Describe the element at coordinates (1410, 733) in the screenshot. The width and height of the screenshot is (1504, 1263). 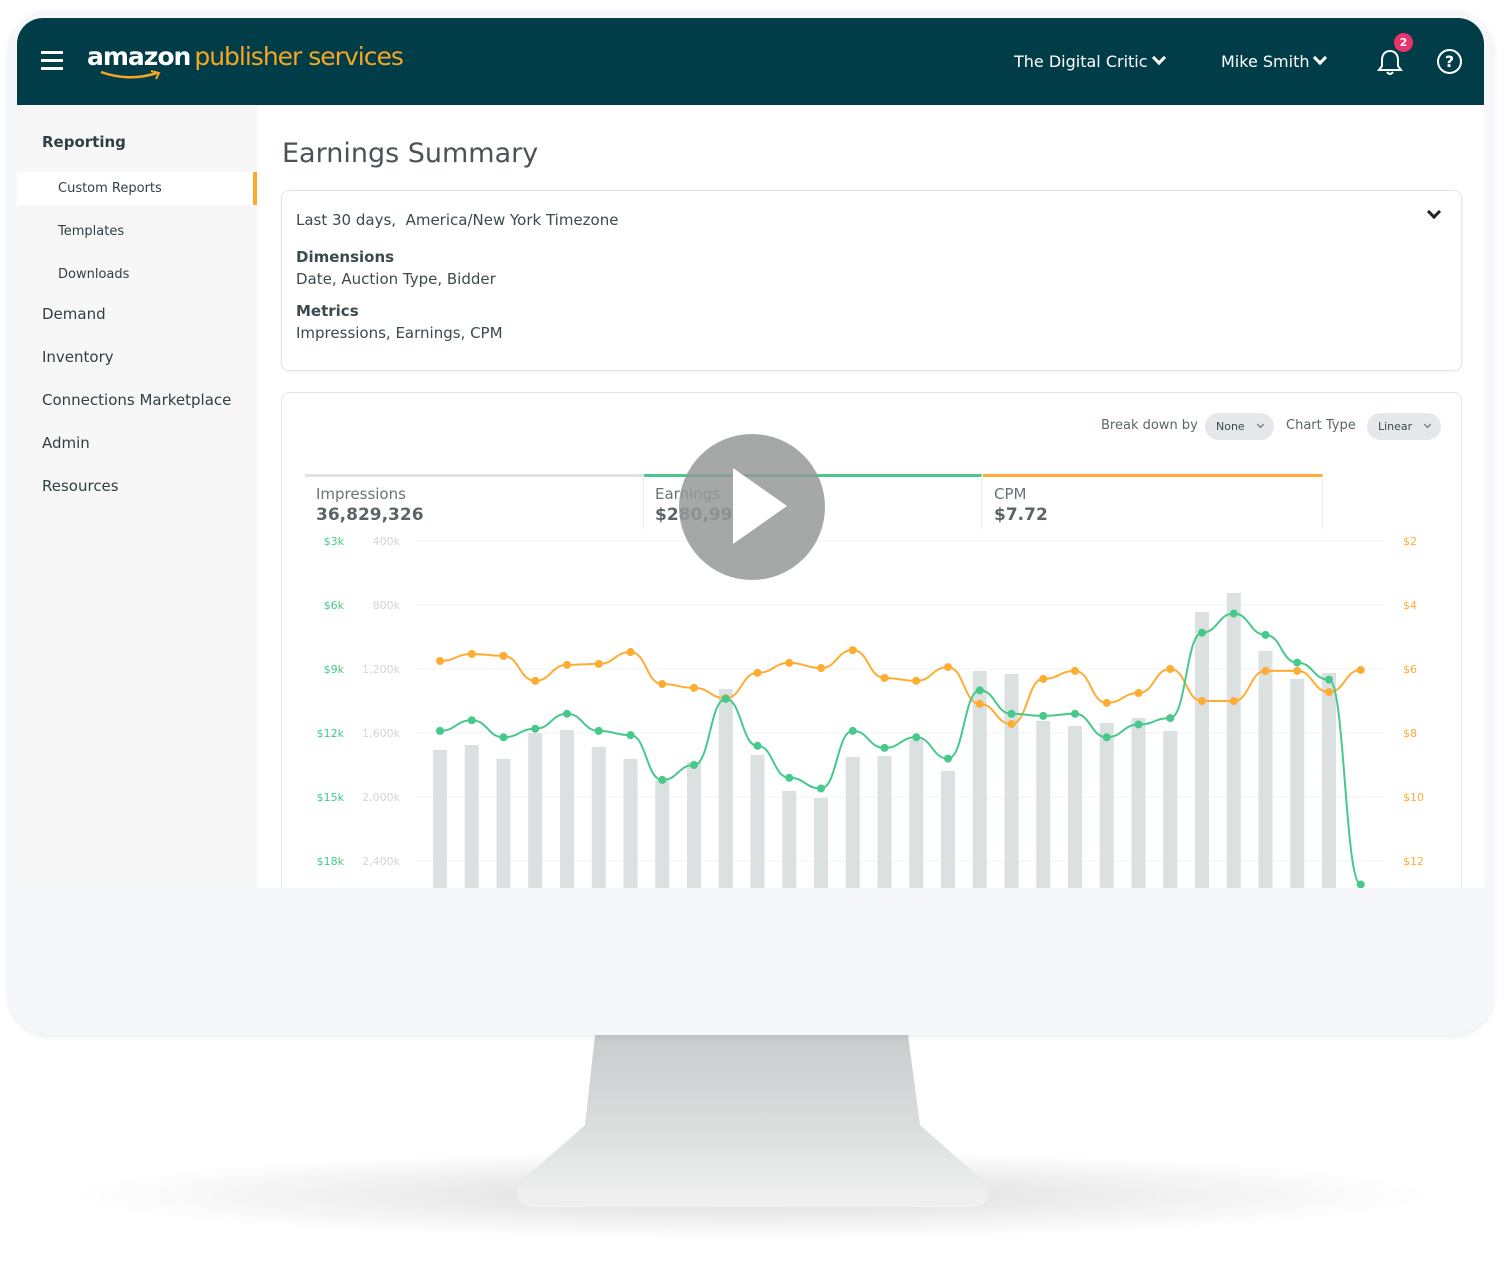
I see `cpm-tick-label: $8` at that location.